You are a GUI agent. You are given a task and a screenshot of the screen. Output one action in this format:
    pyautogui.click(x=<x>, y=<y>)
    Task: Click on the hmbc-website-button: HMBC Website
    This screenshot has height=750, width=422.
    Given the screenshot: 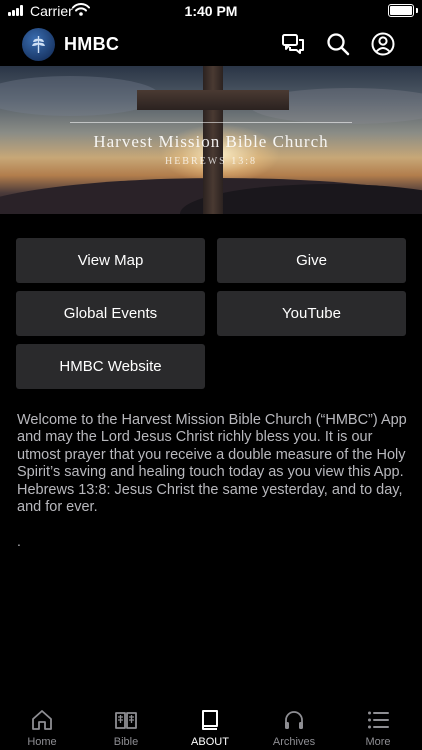 What is the action you would take?
    pyautogui.click(x=110, y=366)
    